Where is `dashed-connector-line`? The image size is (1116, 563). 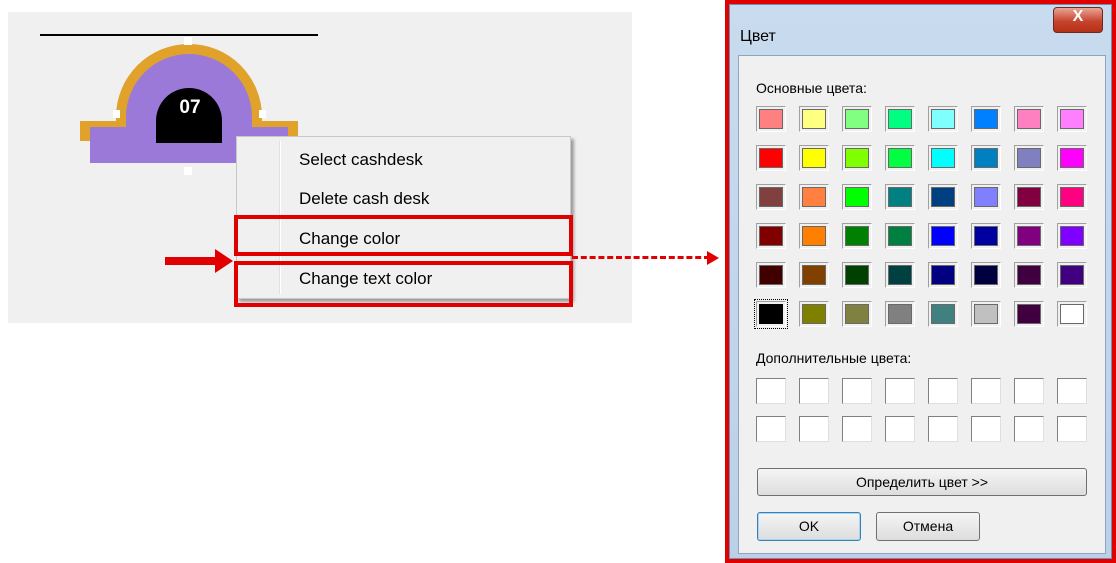
dashed-connector-line is located at coordinates (641, 257).